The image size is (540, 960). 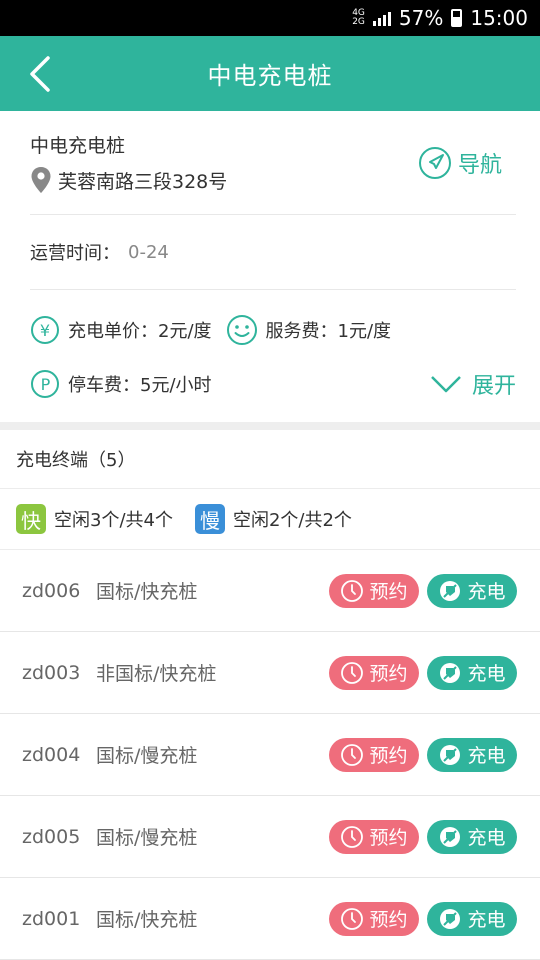 I want to click on terminal-row: zd006 国标/快充桩 预约 充电, so click(x=270, y=591).